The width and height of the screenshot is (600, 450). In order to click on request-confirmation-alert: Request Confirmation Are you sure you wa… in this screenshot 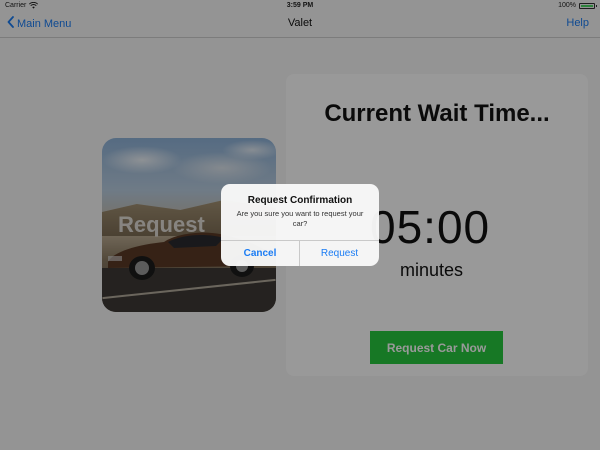, I will do `click(300, 225)`.